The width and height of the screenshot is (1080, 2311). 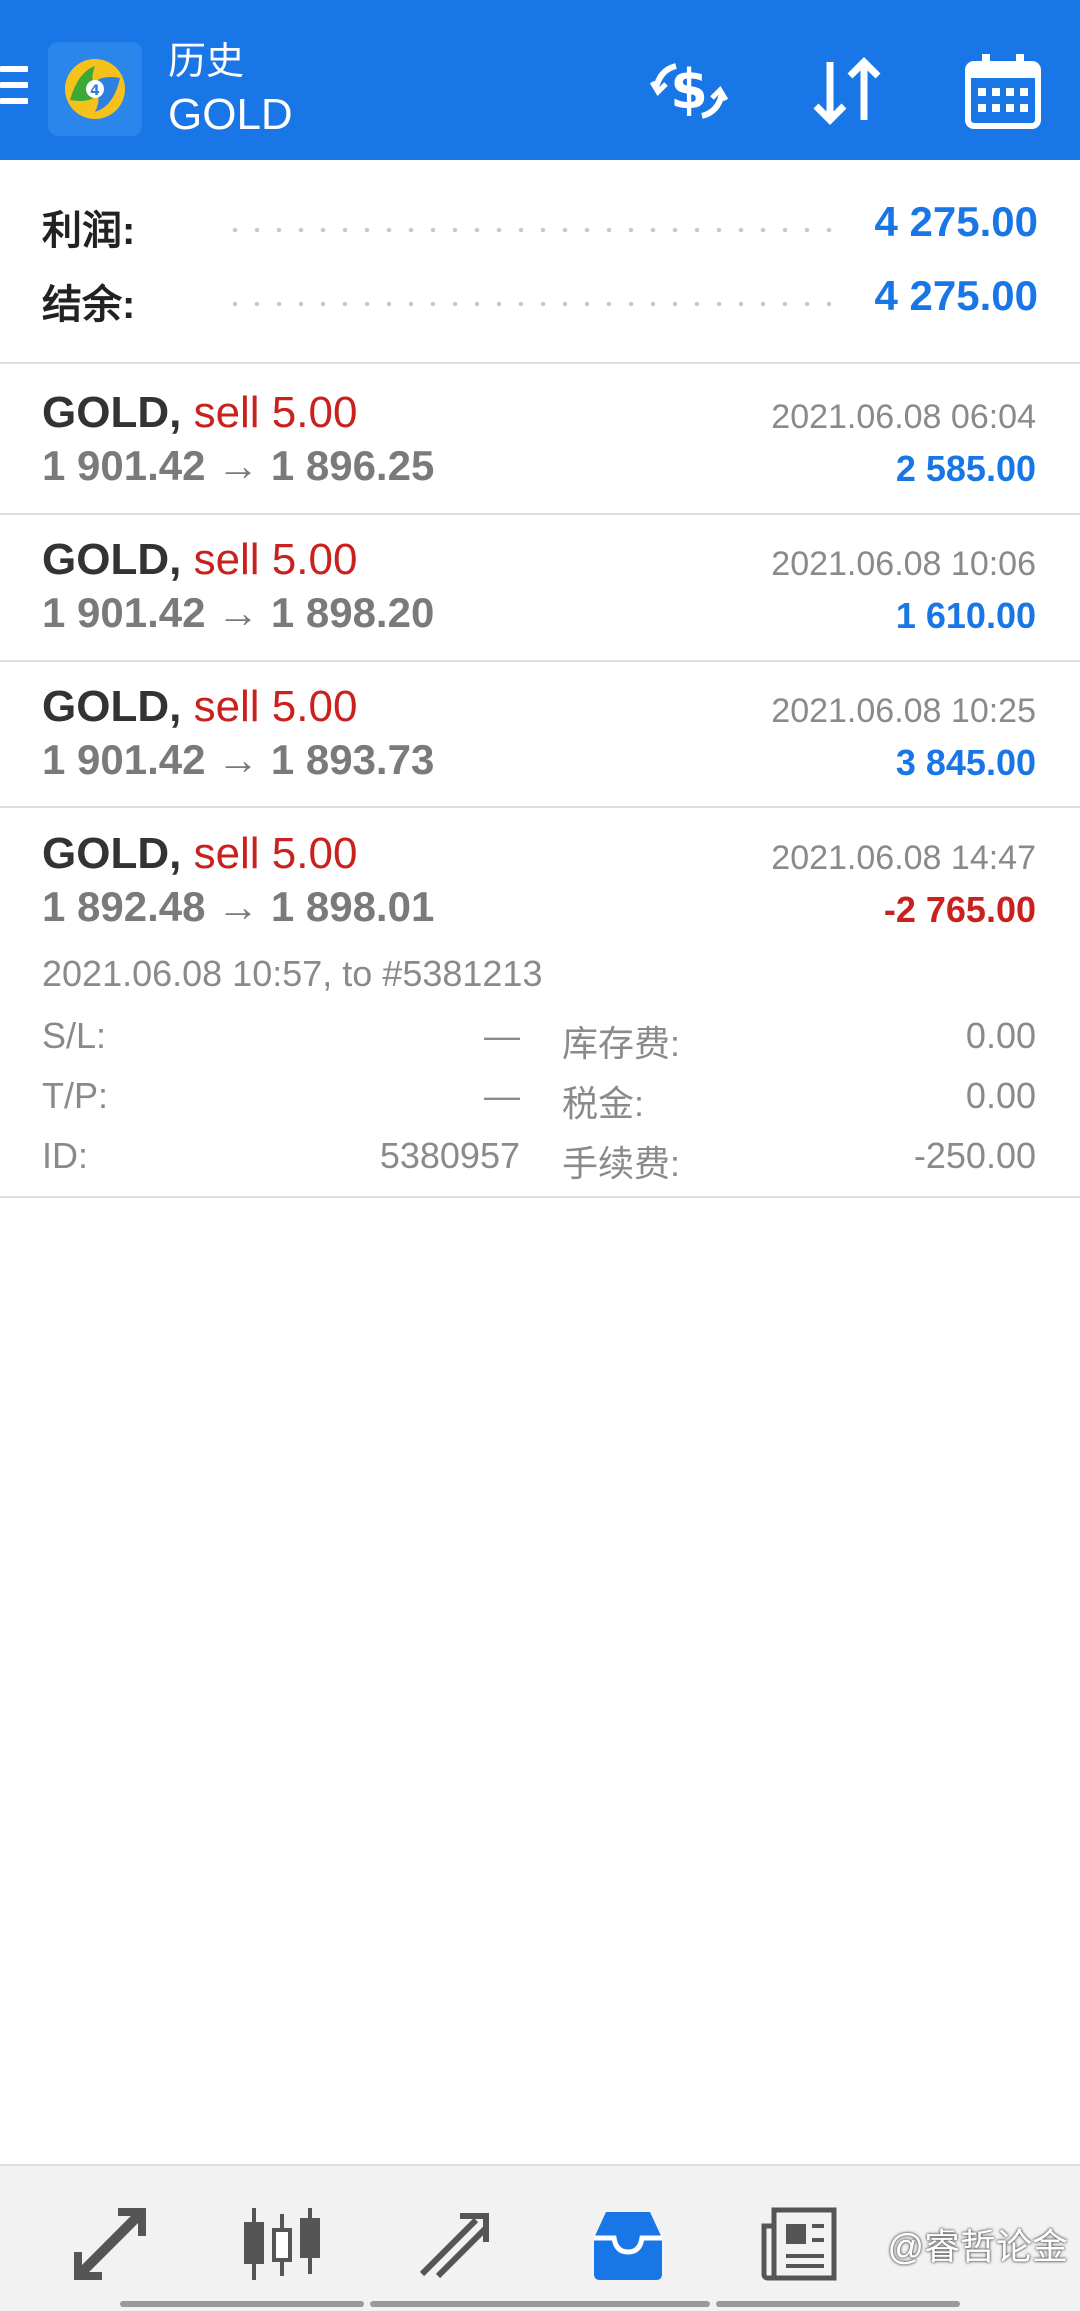 I want to click on sl-label: S/L:, so click(x=74, y=1035).